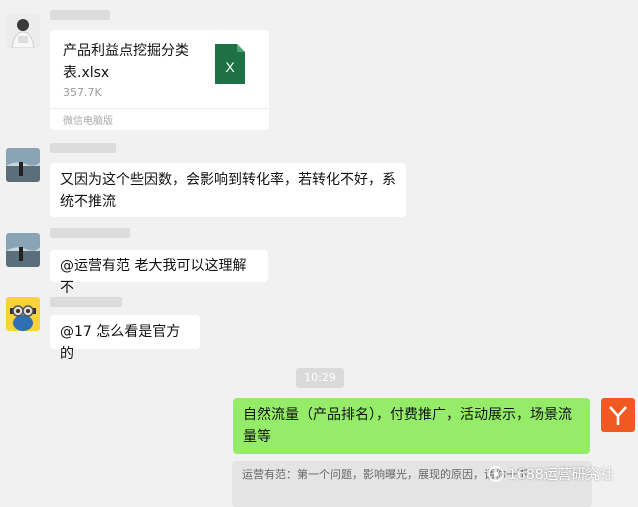 The height and width of the screenshot is (507, 638). Describe the element at coordinates (159, 108) in the screenshot. I see `divider` at that location.